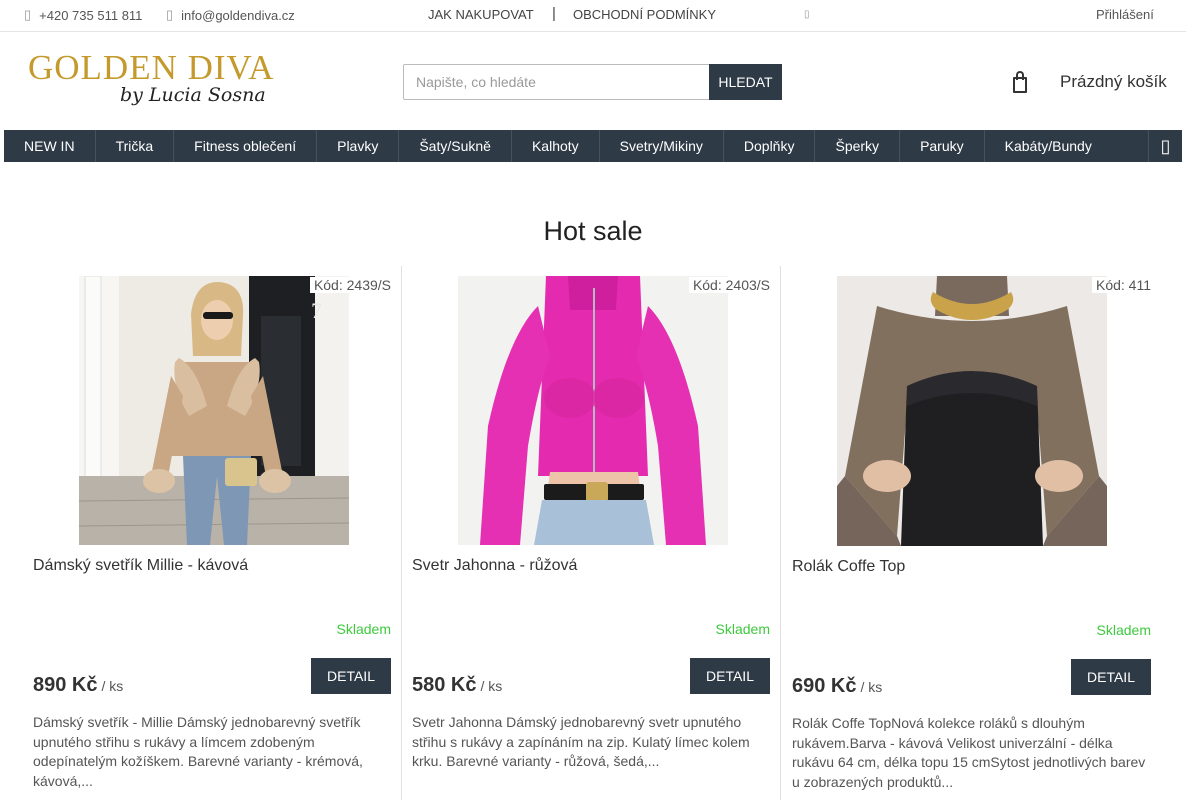  What do you see at coordinates (556, 82) in the screenshot?
I see `search-input` at bounding box center [556, 82].